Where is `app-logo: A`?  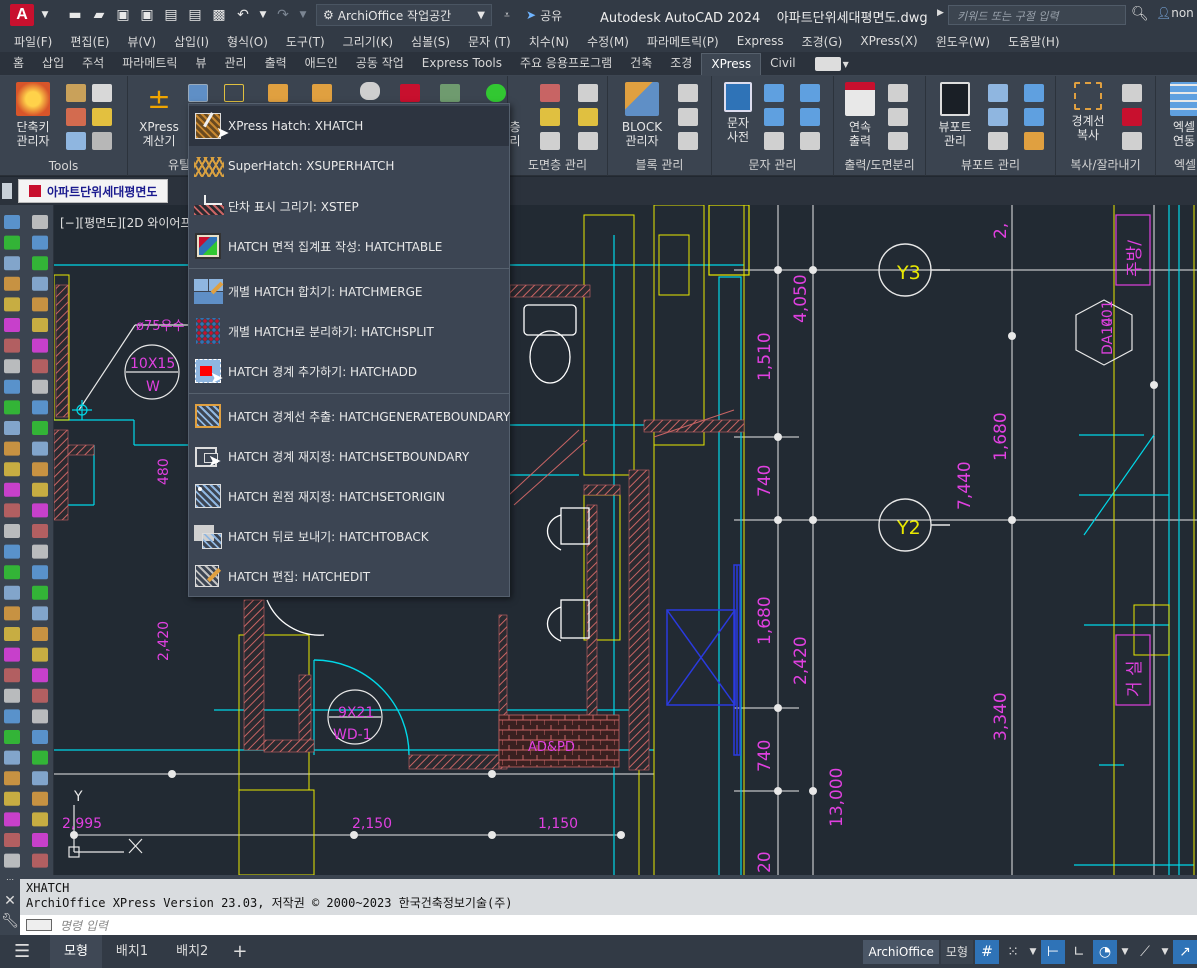
app-logo: A is located at coordinates (22, 15).